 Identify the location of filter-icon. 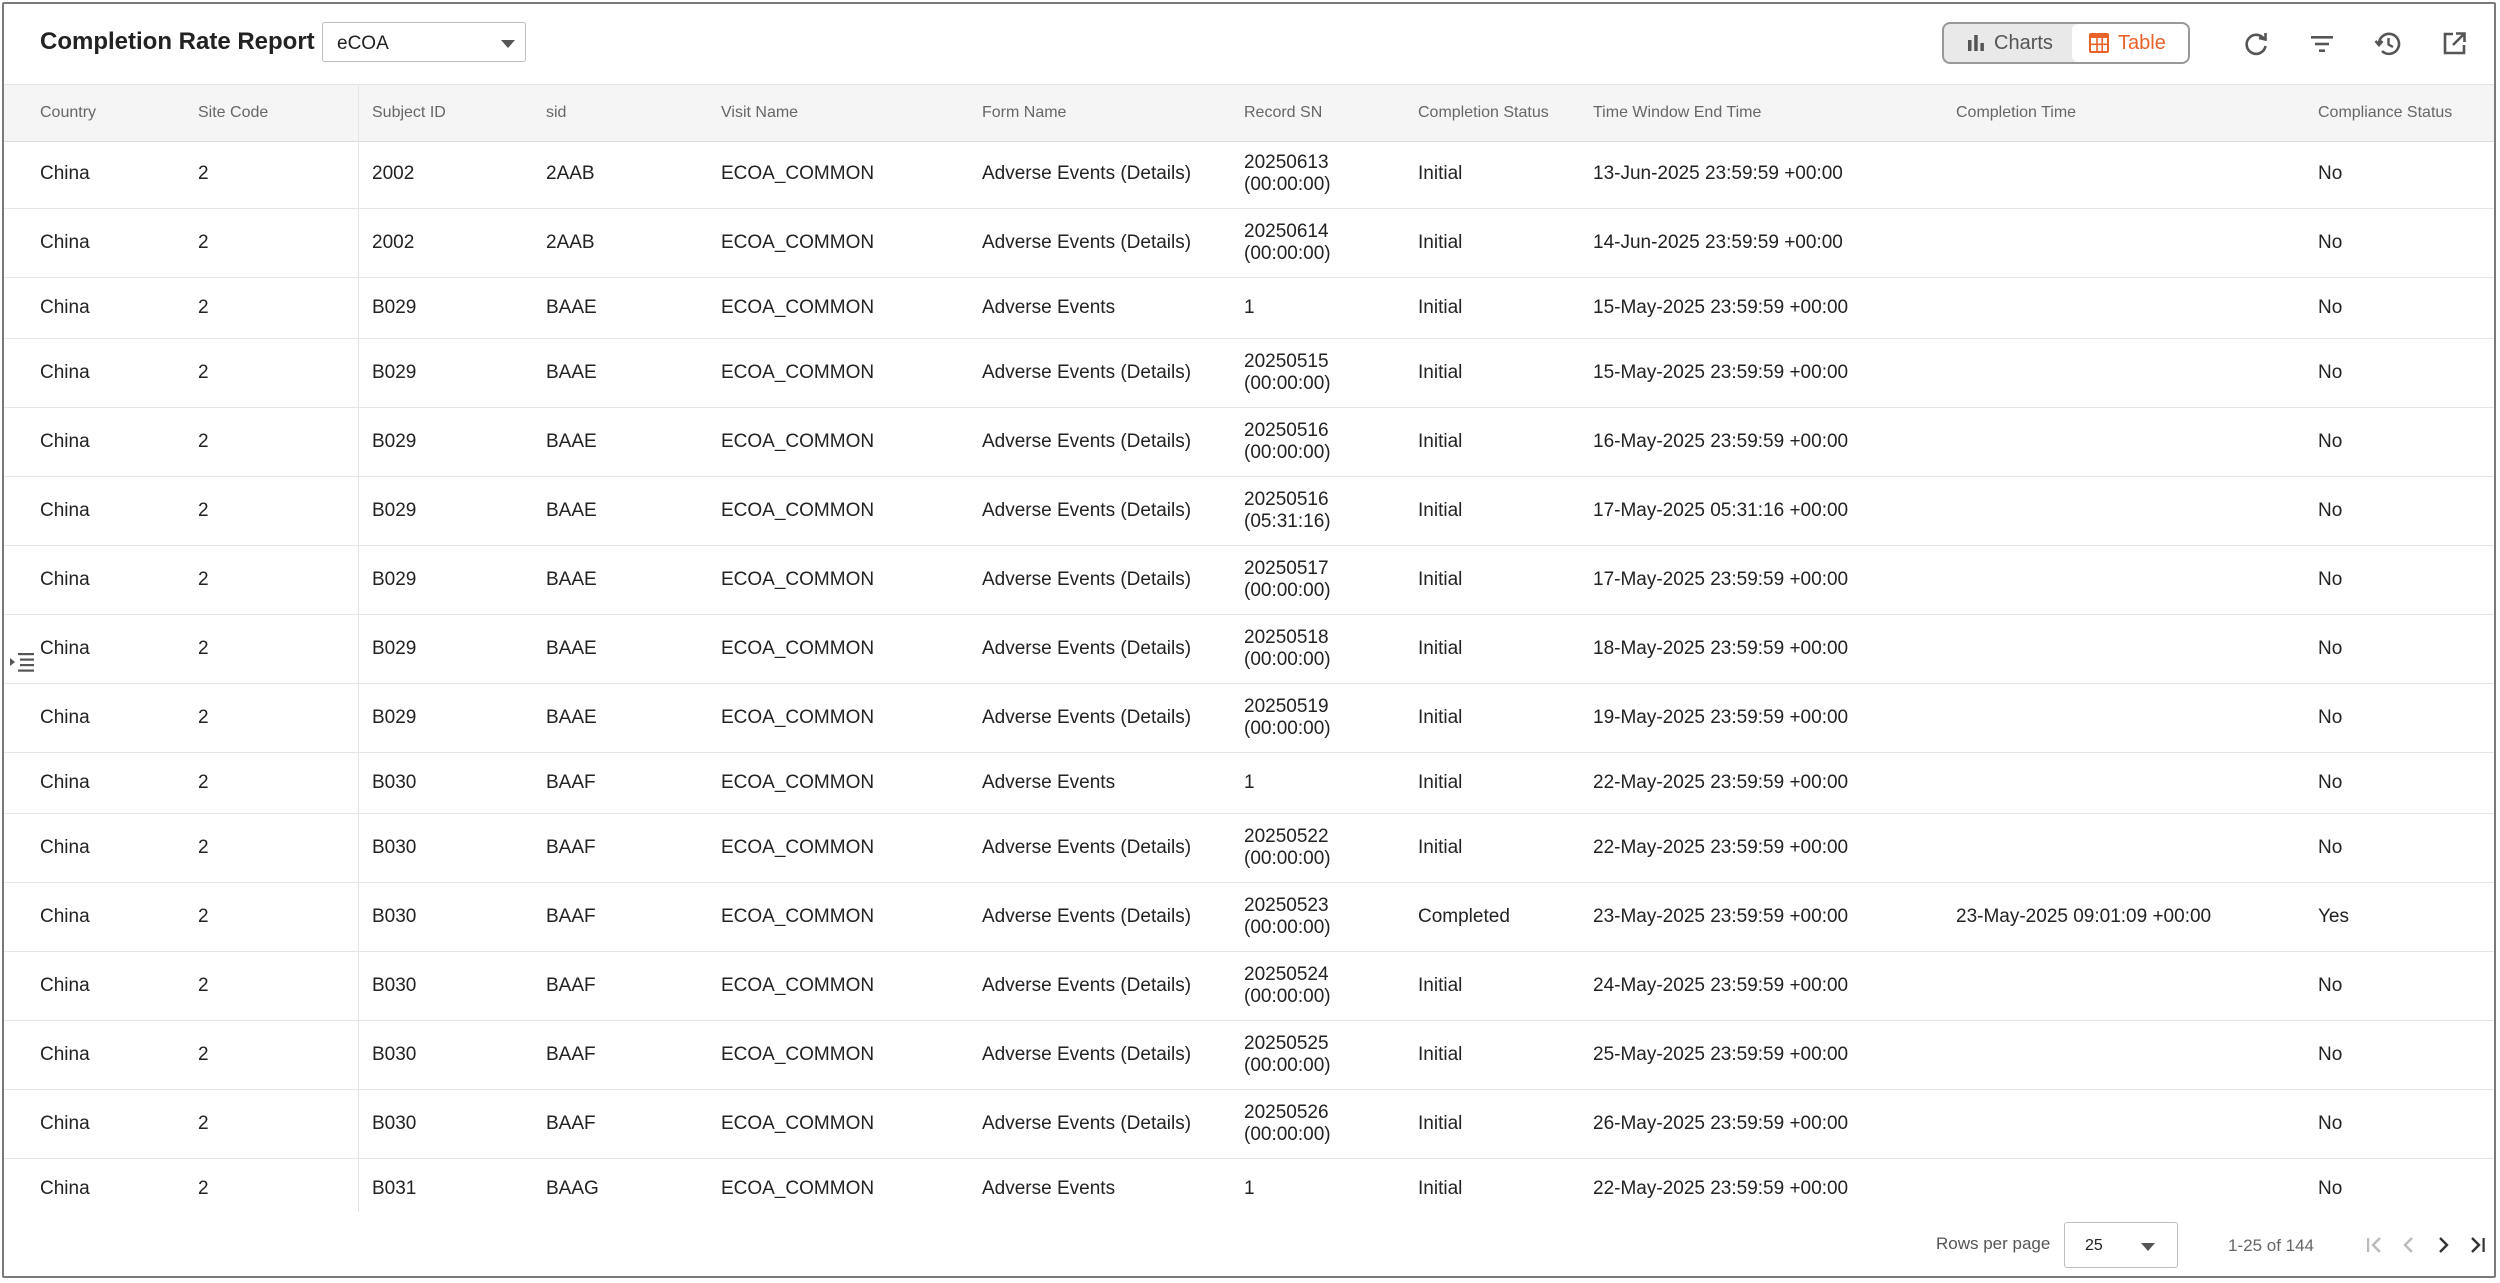
(2322, 44).